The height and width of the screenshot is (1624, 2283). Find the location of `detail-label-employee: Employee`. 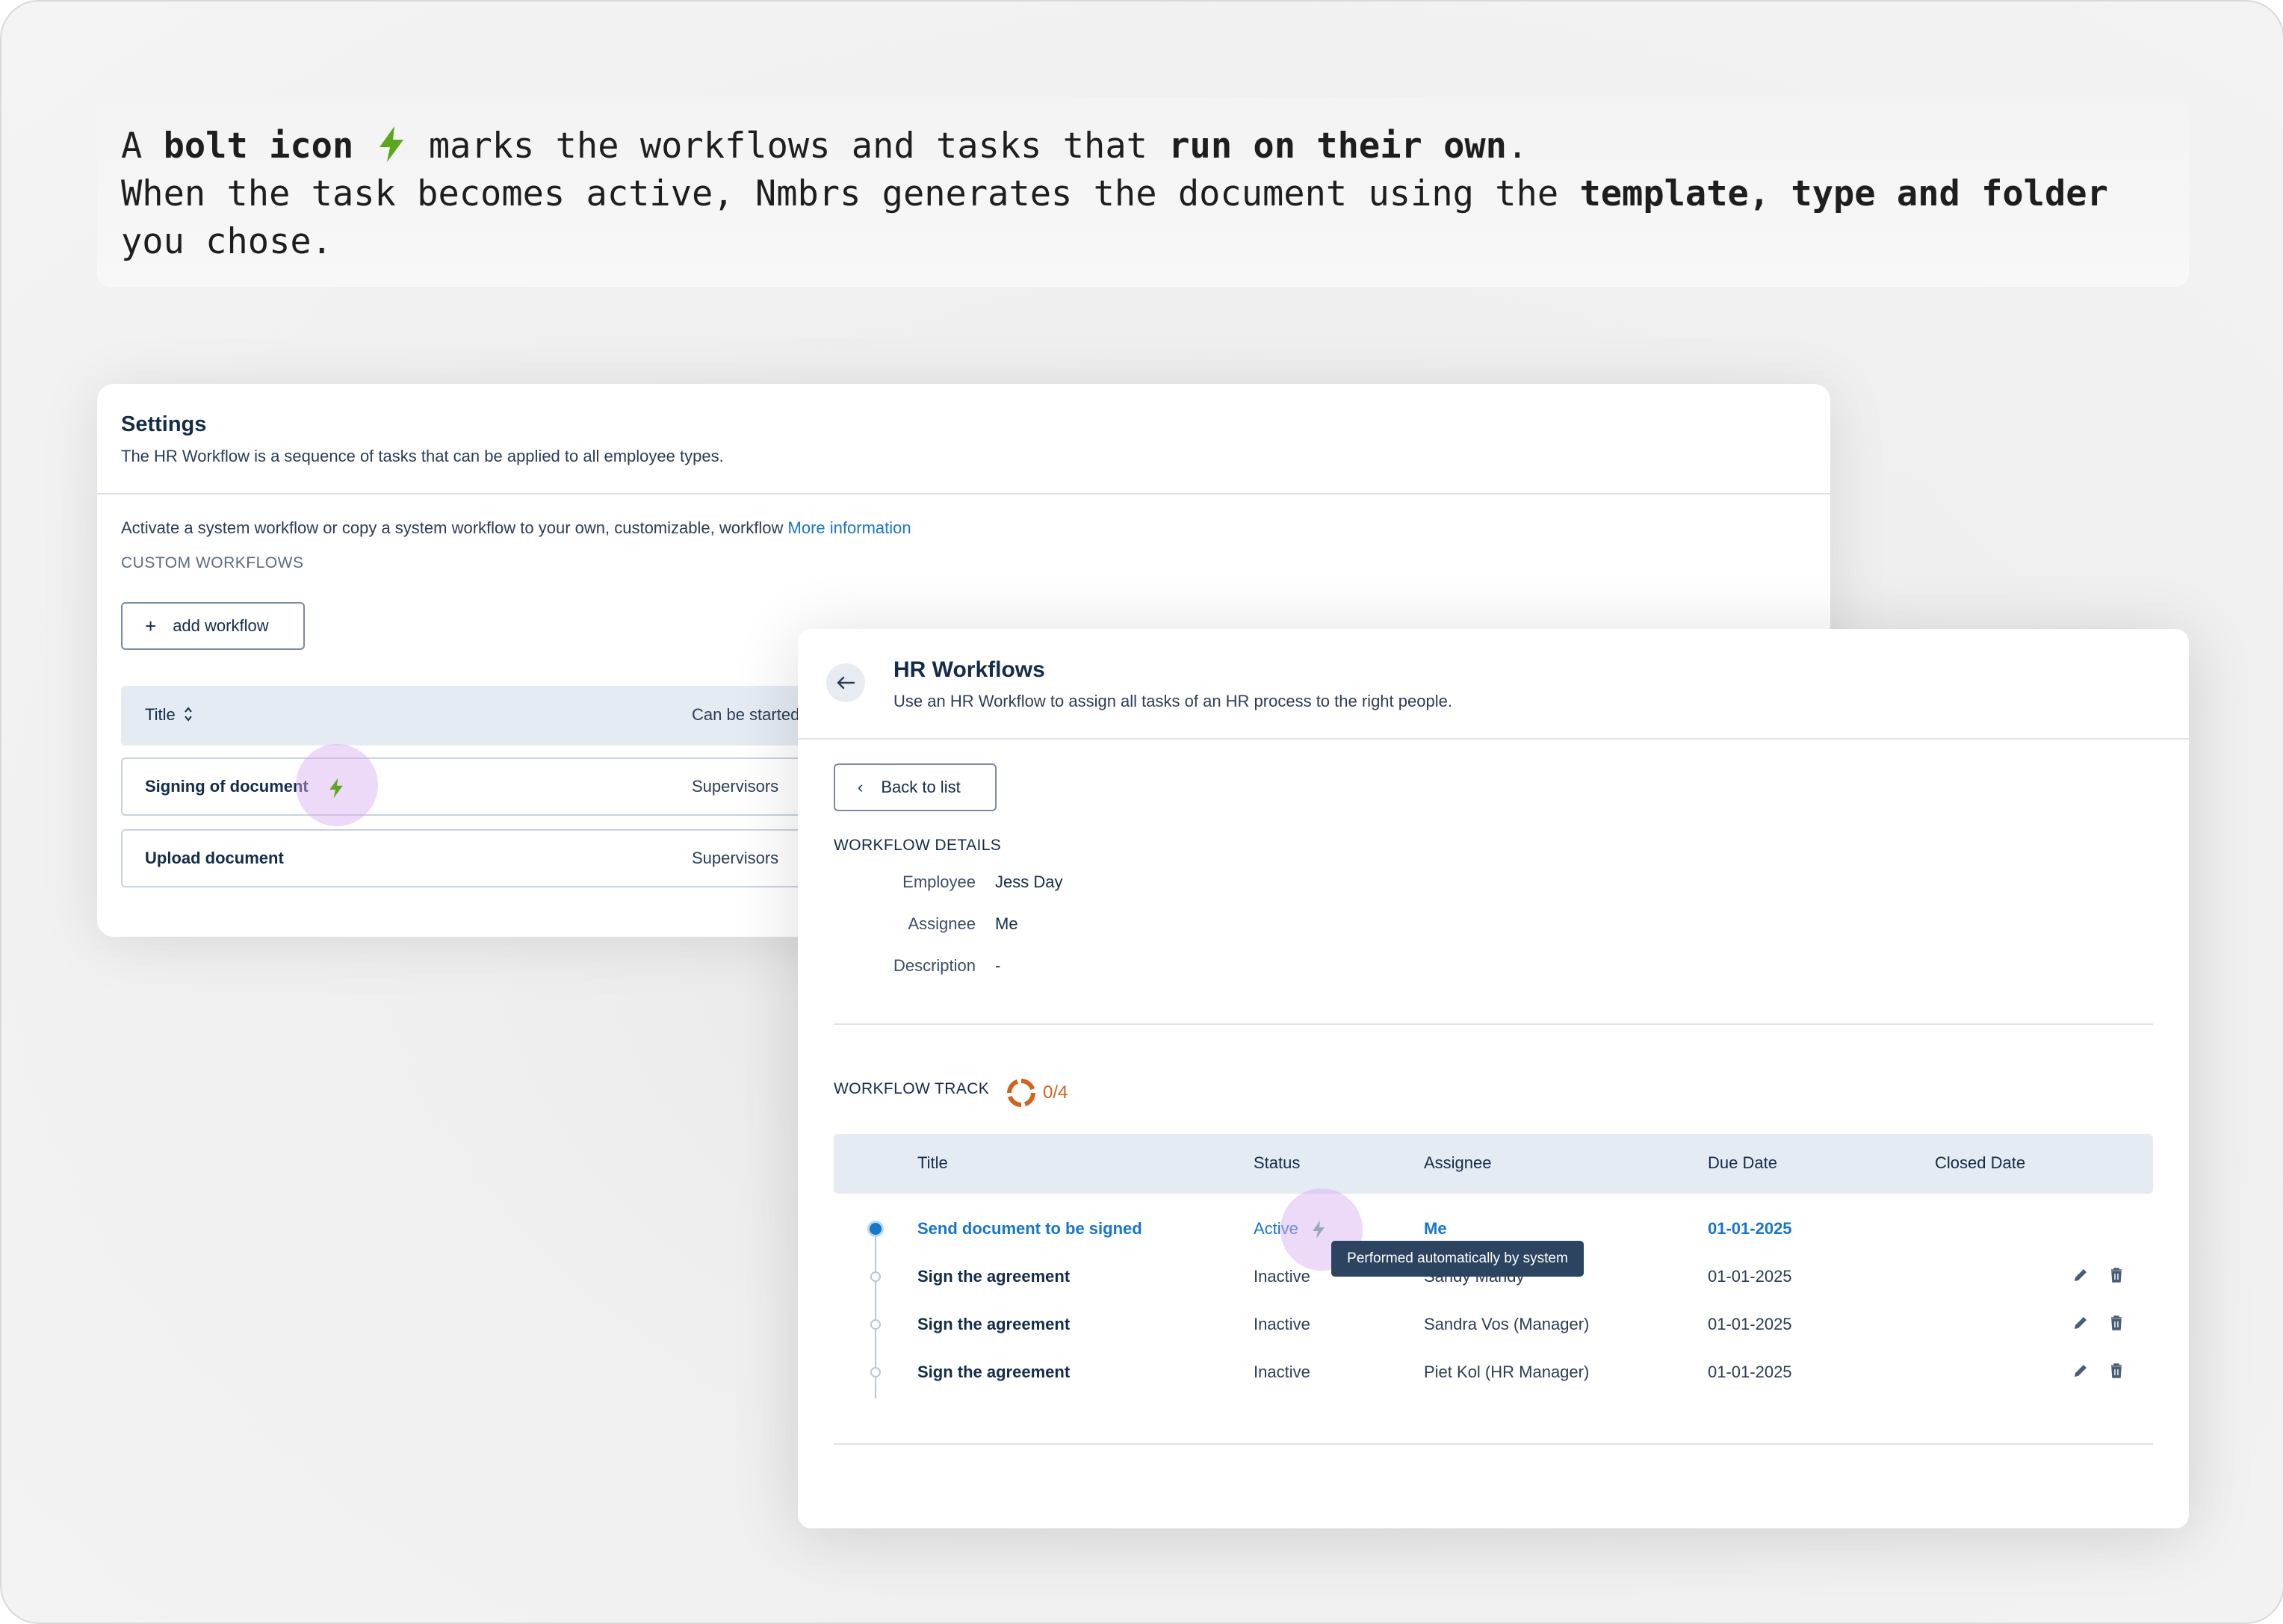

detail-label-employee: Employee is located at coordinates (939, 882).